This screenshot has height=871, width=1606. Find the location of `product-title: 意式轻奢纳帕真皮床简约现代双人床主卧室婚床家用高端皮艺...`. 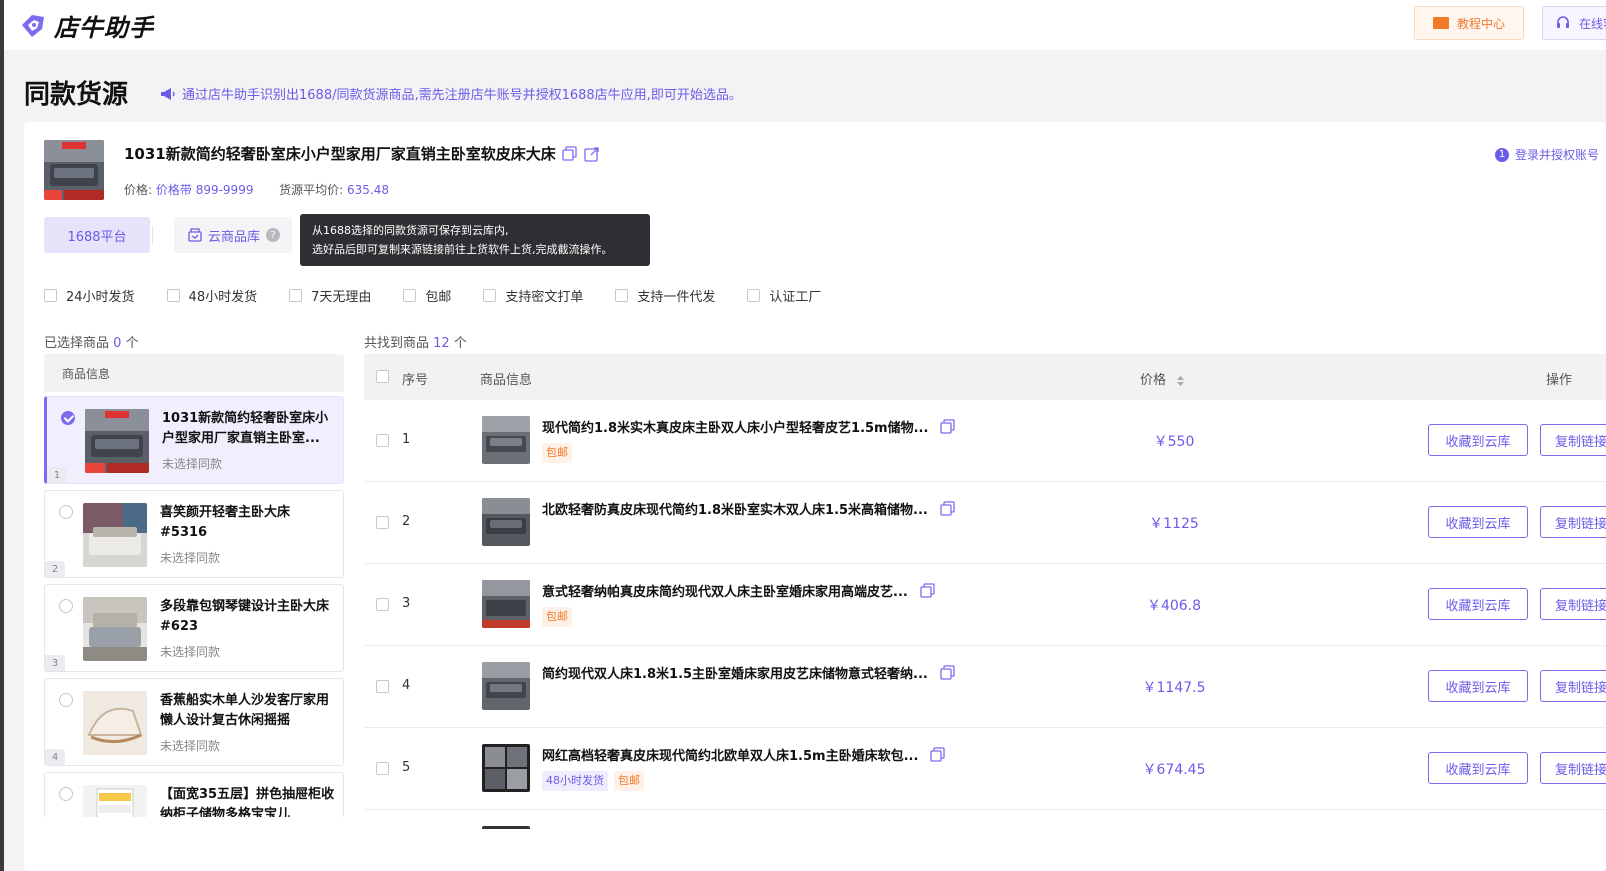

product-title: 意式轻奢纳帕真皮床简约现代双人床主卧室婚床家用高端皮艺... is located at coordinates (739, 590).